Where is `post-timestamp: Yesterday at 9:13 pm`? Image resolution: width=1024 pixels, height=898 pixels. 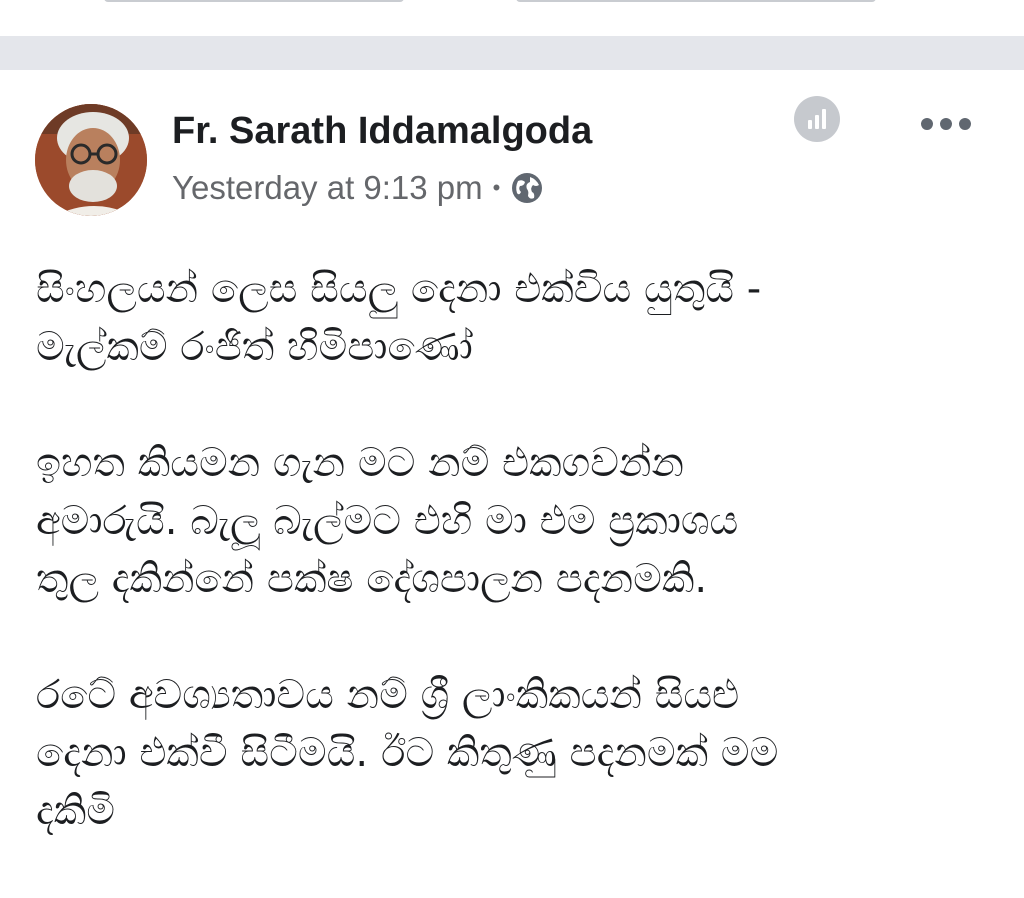
post-timestamp: Yesterday at 9:13 pm is located at coordinates (327, 188).